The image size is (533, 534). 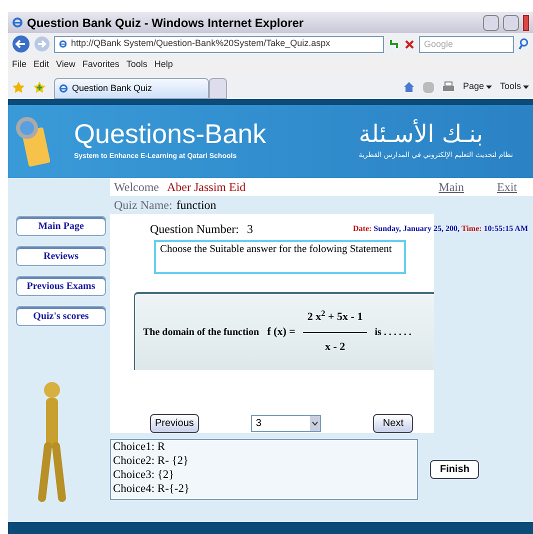 What do you see at coordinates (455, 469) in the screenshot?
I see `finish-button: Finish` at bounding box center [455, 469].